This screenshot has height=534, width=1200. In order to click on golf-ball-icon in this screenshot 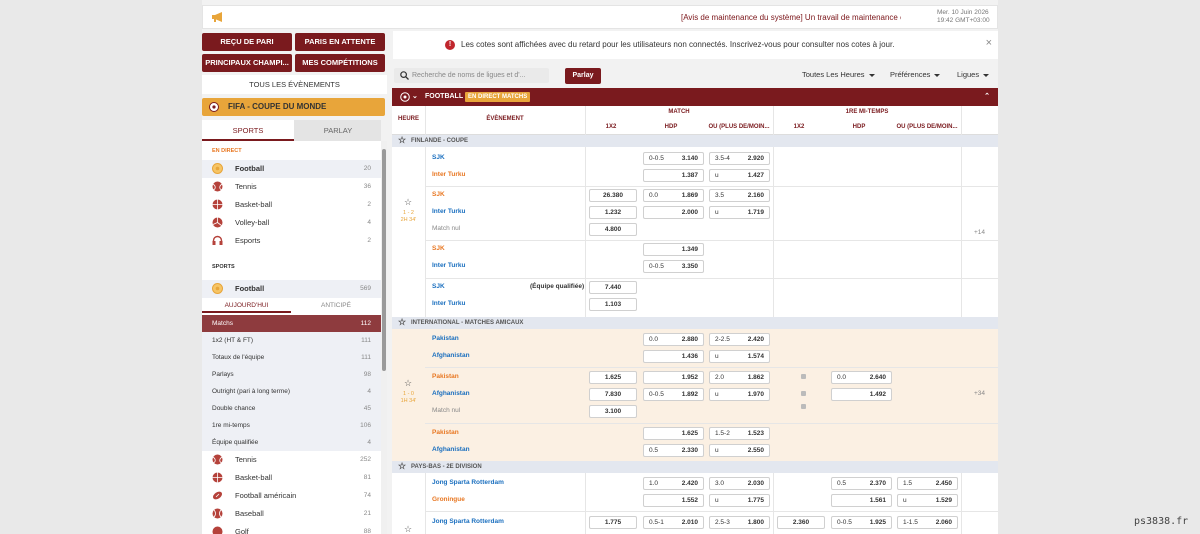, I will do `click(217, 530)`.